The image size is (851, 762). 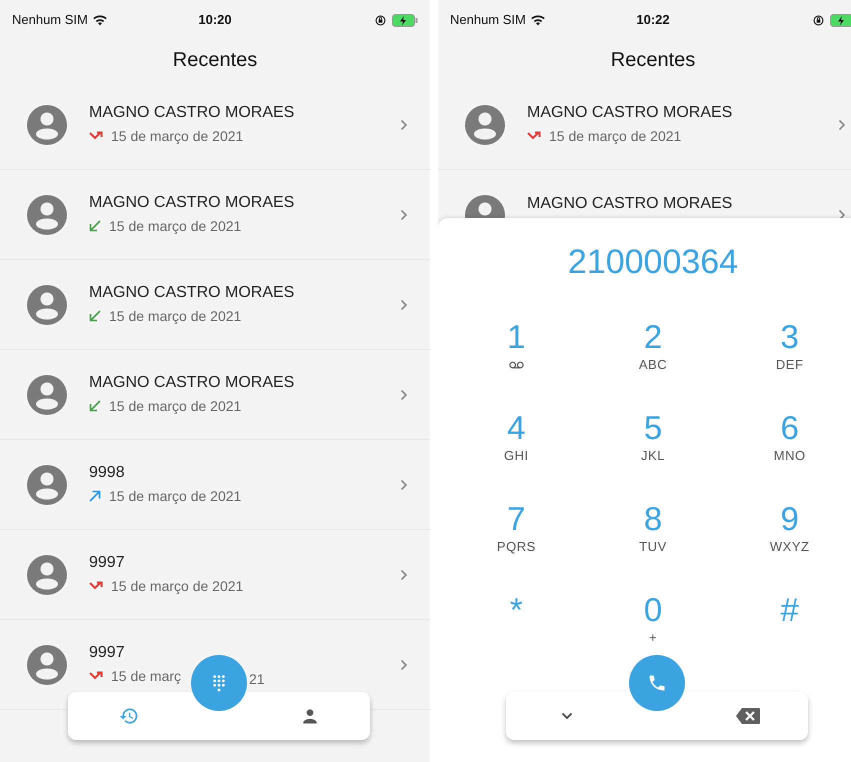 What do you see at coordinates (653, 455) in the screenshot?
I see `dial-key: 5 JKL` at bounding box center [653, 455].